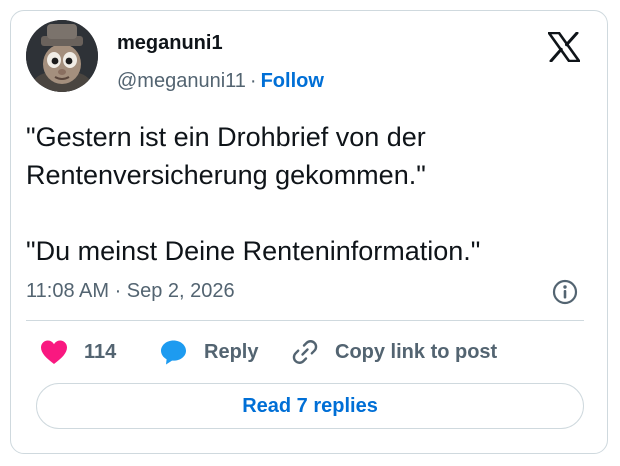 This screenshot has width=620, height=466. What do you see at coordinates (78, 352) in the screenshot?
I see `like-button: 114` at bounding box center [78, 352].